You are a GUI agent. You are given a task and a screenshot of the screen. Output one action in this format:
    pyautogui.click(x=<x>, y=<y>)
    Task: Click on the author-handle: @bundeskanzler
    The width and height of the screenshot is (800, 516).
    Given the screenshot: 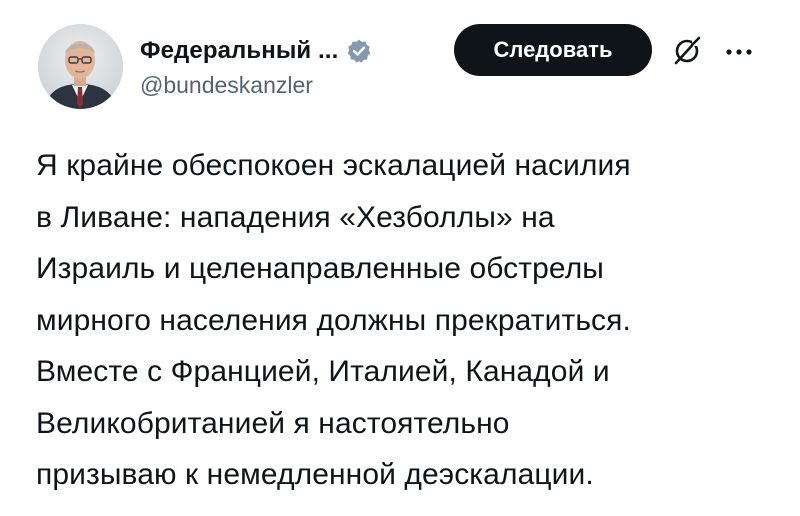 What is the action you would take?
    pyautogui.click(x=256, y=85)
    